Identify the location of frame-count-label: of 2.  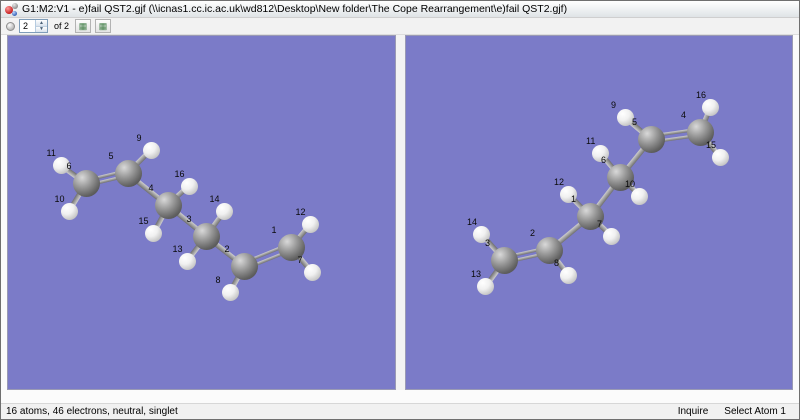
(62, 26).